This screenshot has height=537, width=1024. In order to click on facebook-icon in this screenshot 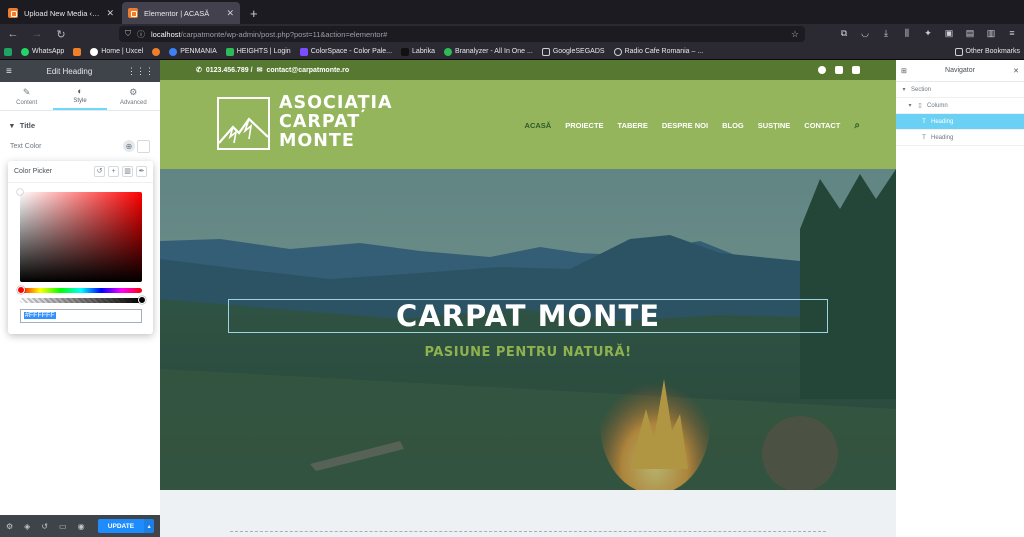, I will do `click(822, 70)`.